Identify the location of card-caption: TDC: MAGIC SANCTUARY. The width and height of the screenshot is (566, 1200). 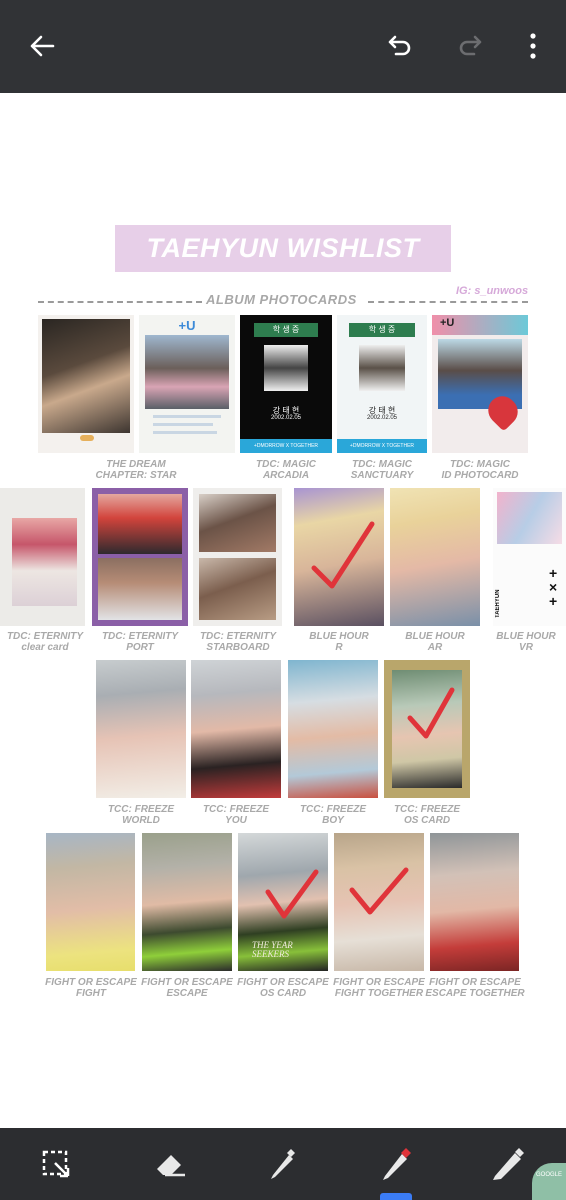
(382, 470).